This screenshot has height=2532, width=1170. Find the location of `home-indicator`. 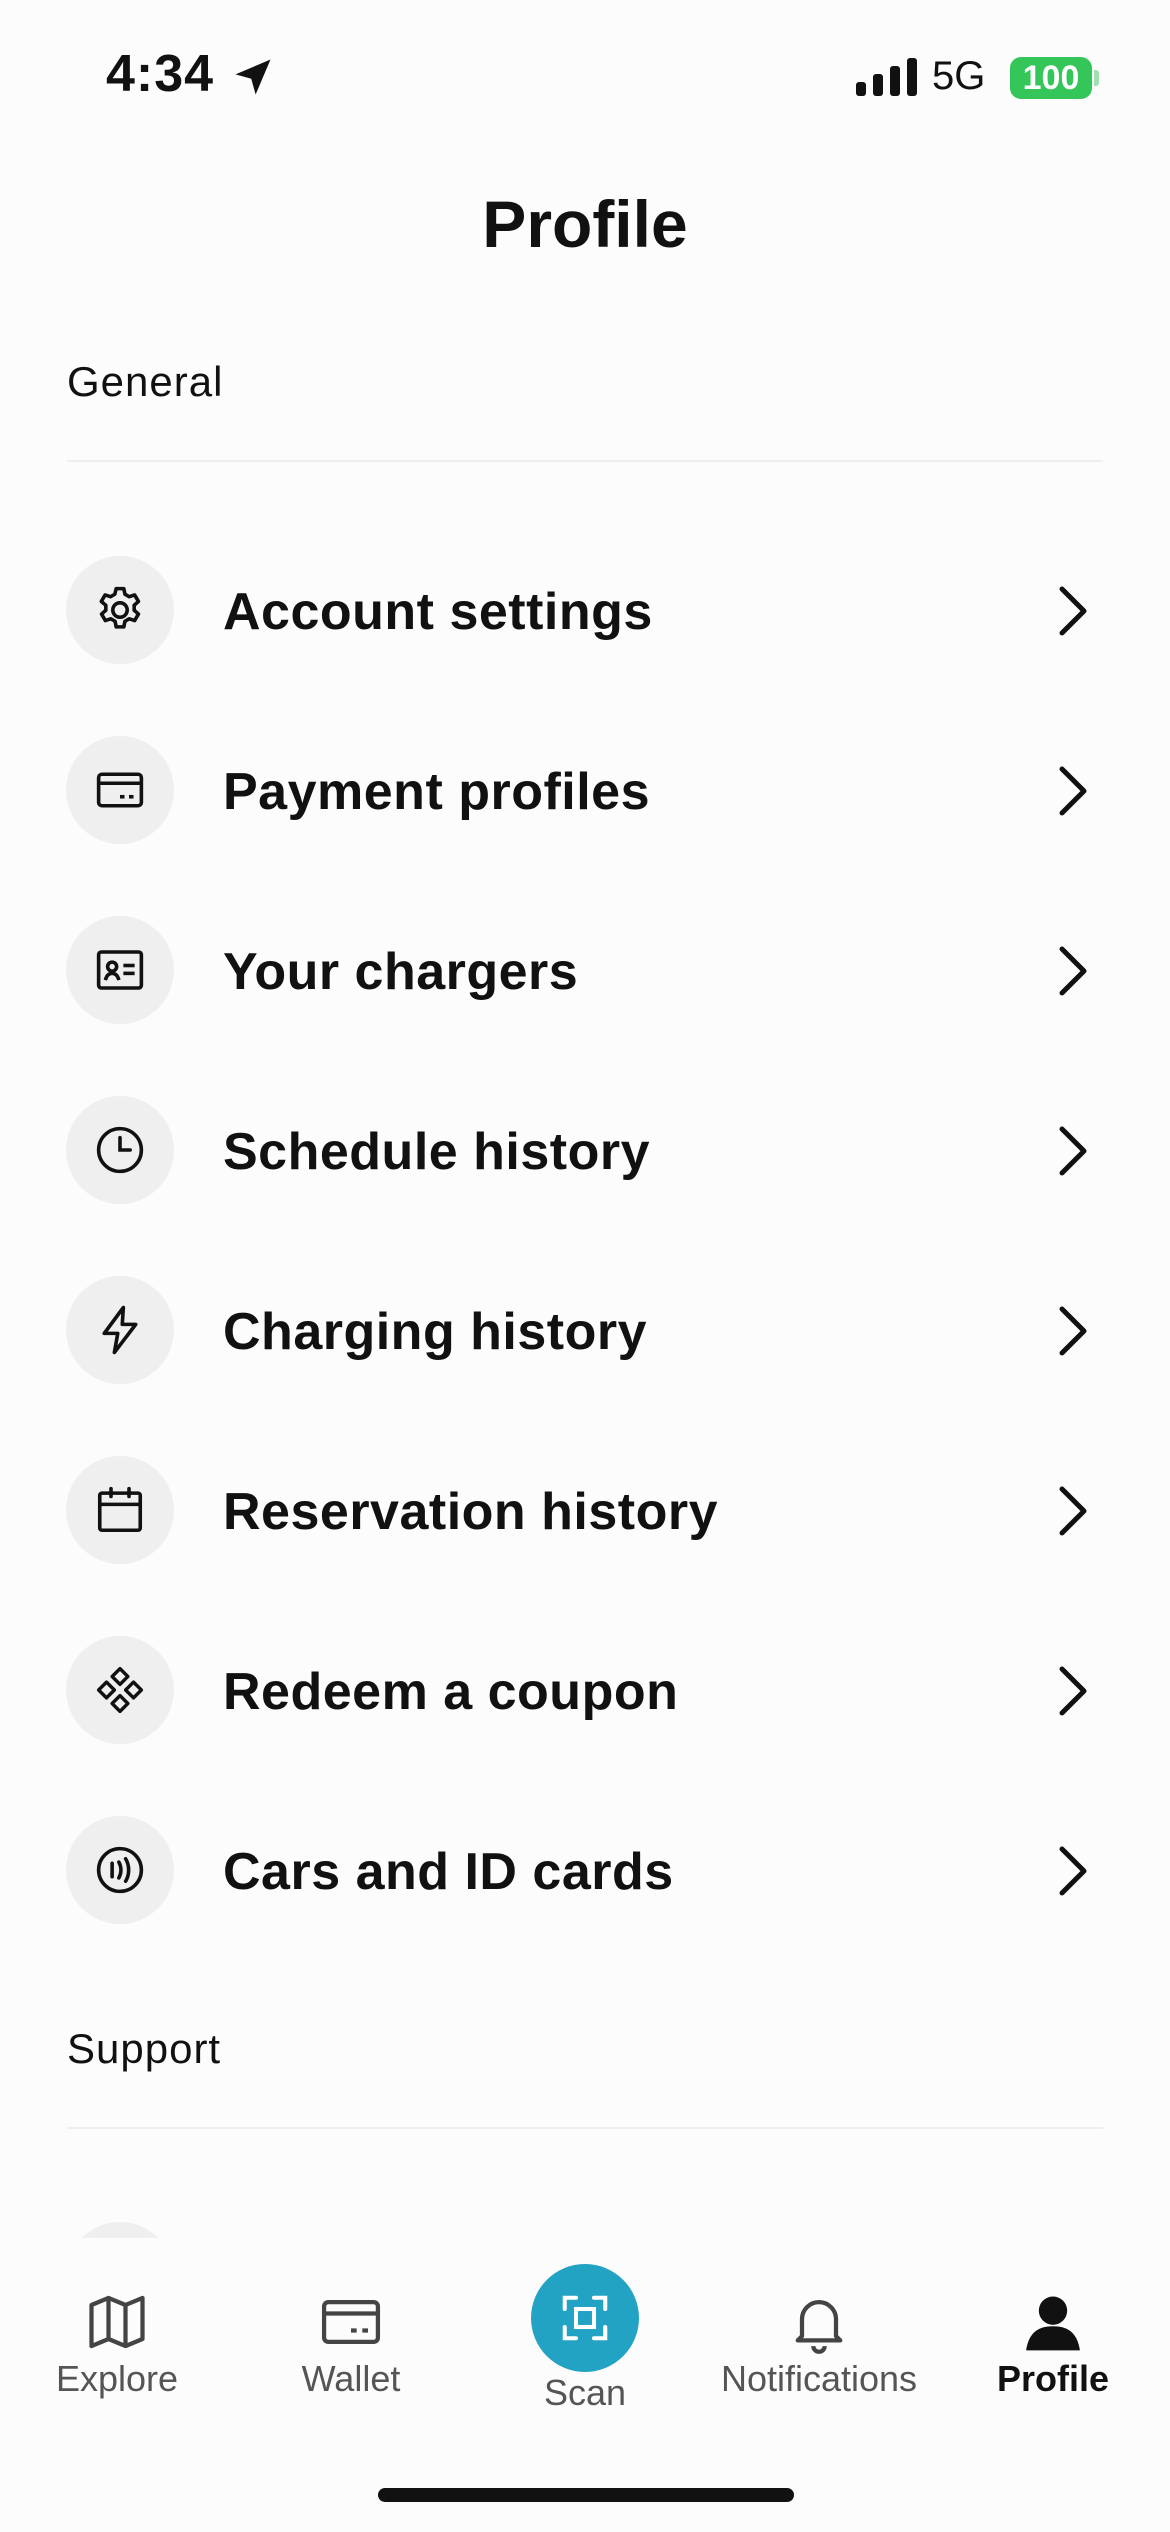

home-indicator is located at coordinates (586, 2495).